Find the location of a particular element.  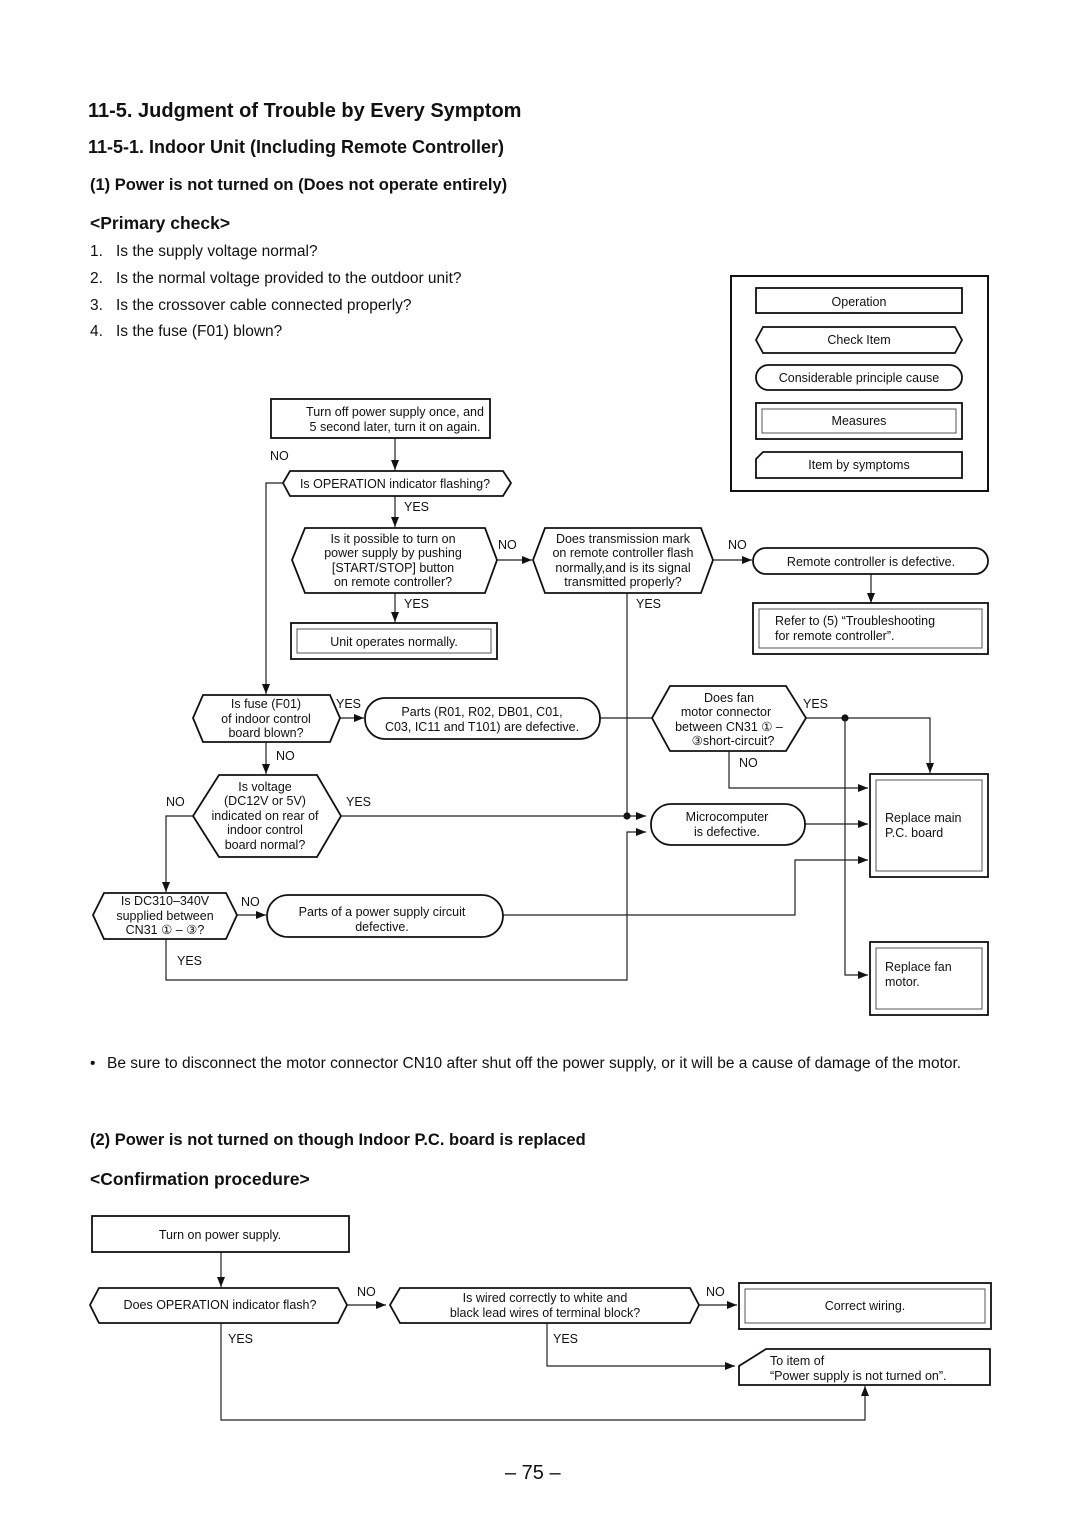

node-text: Is DC310–340V is located at coordinates (165, 901).